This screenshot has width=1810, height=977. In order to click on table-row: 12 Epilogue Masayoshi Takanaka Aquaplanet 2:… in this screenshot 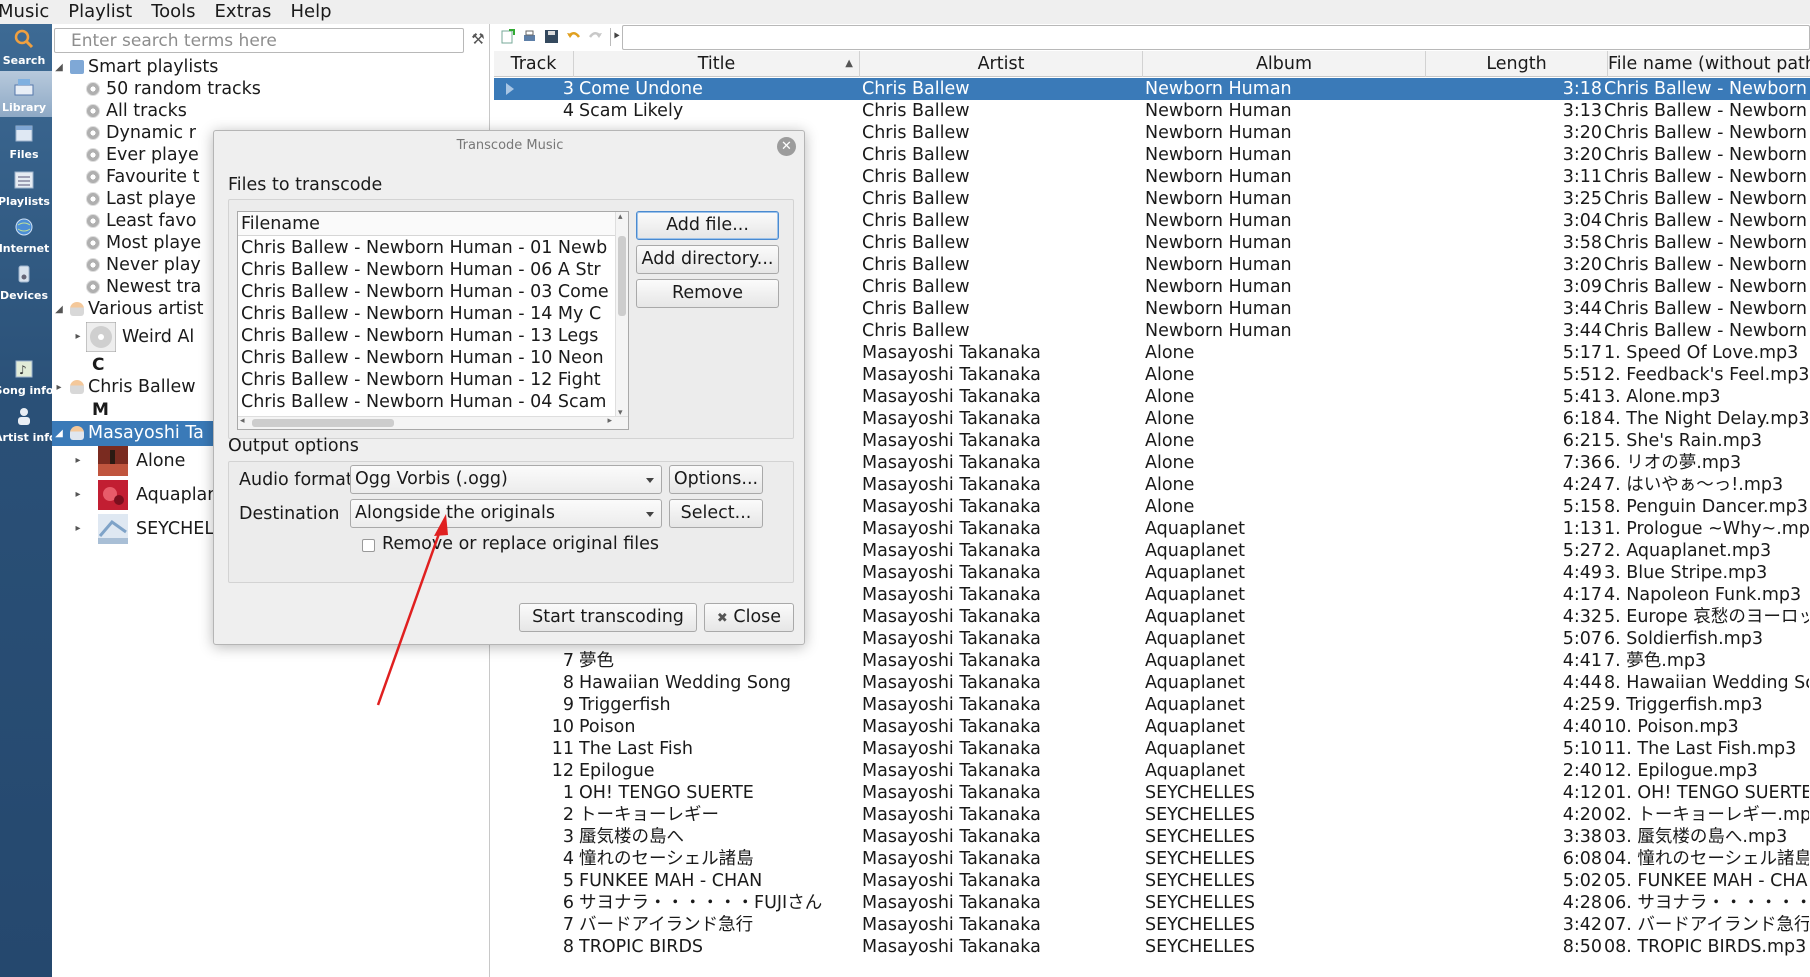, I will do `click(1152, 771)`.